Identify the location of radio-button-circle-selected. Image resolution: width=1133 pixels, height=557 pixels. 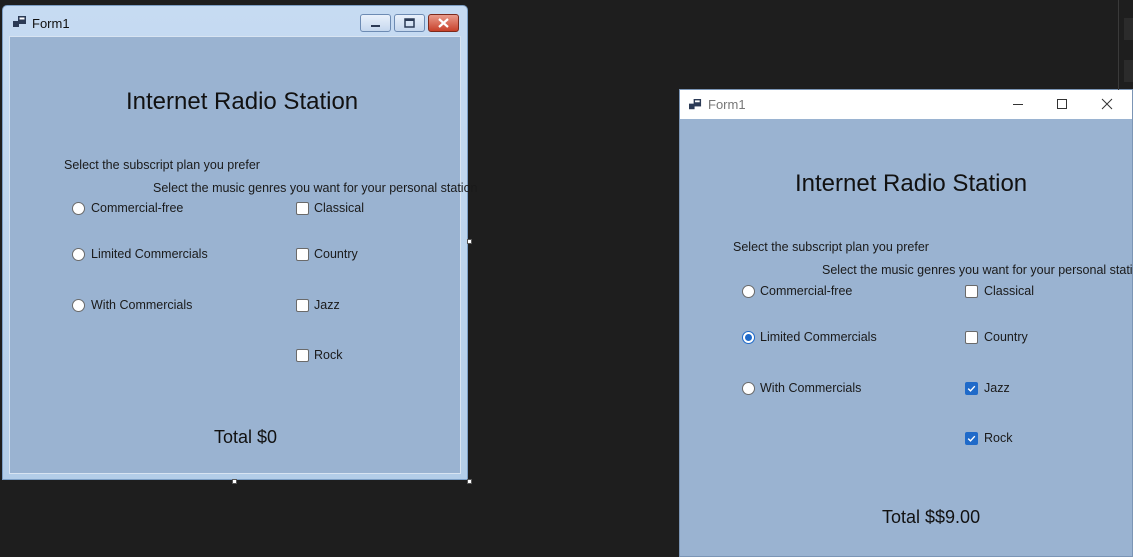
(748, 337).